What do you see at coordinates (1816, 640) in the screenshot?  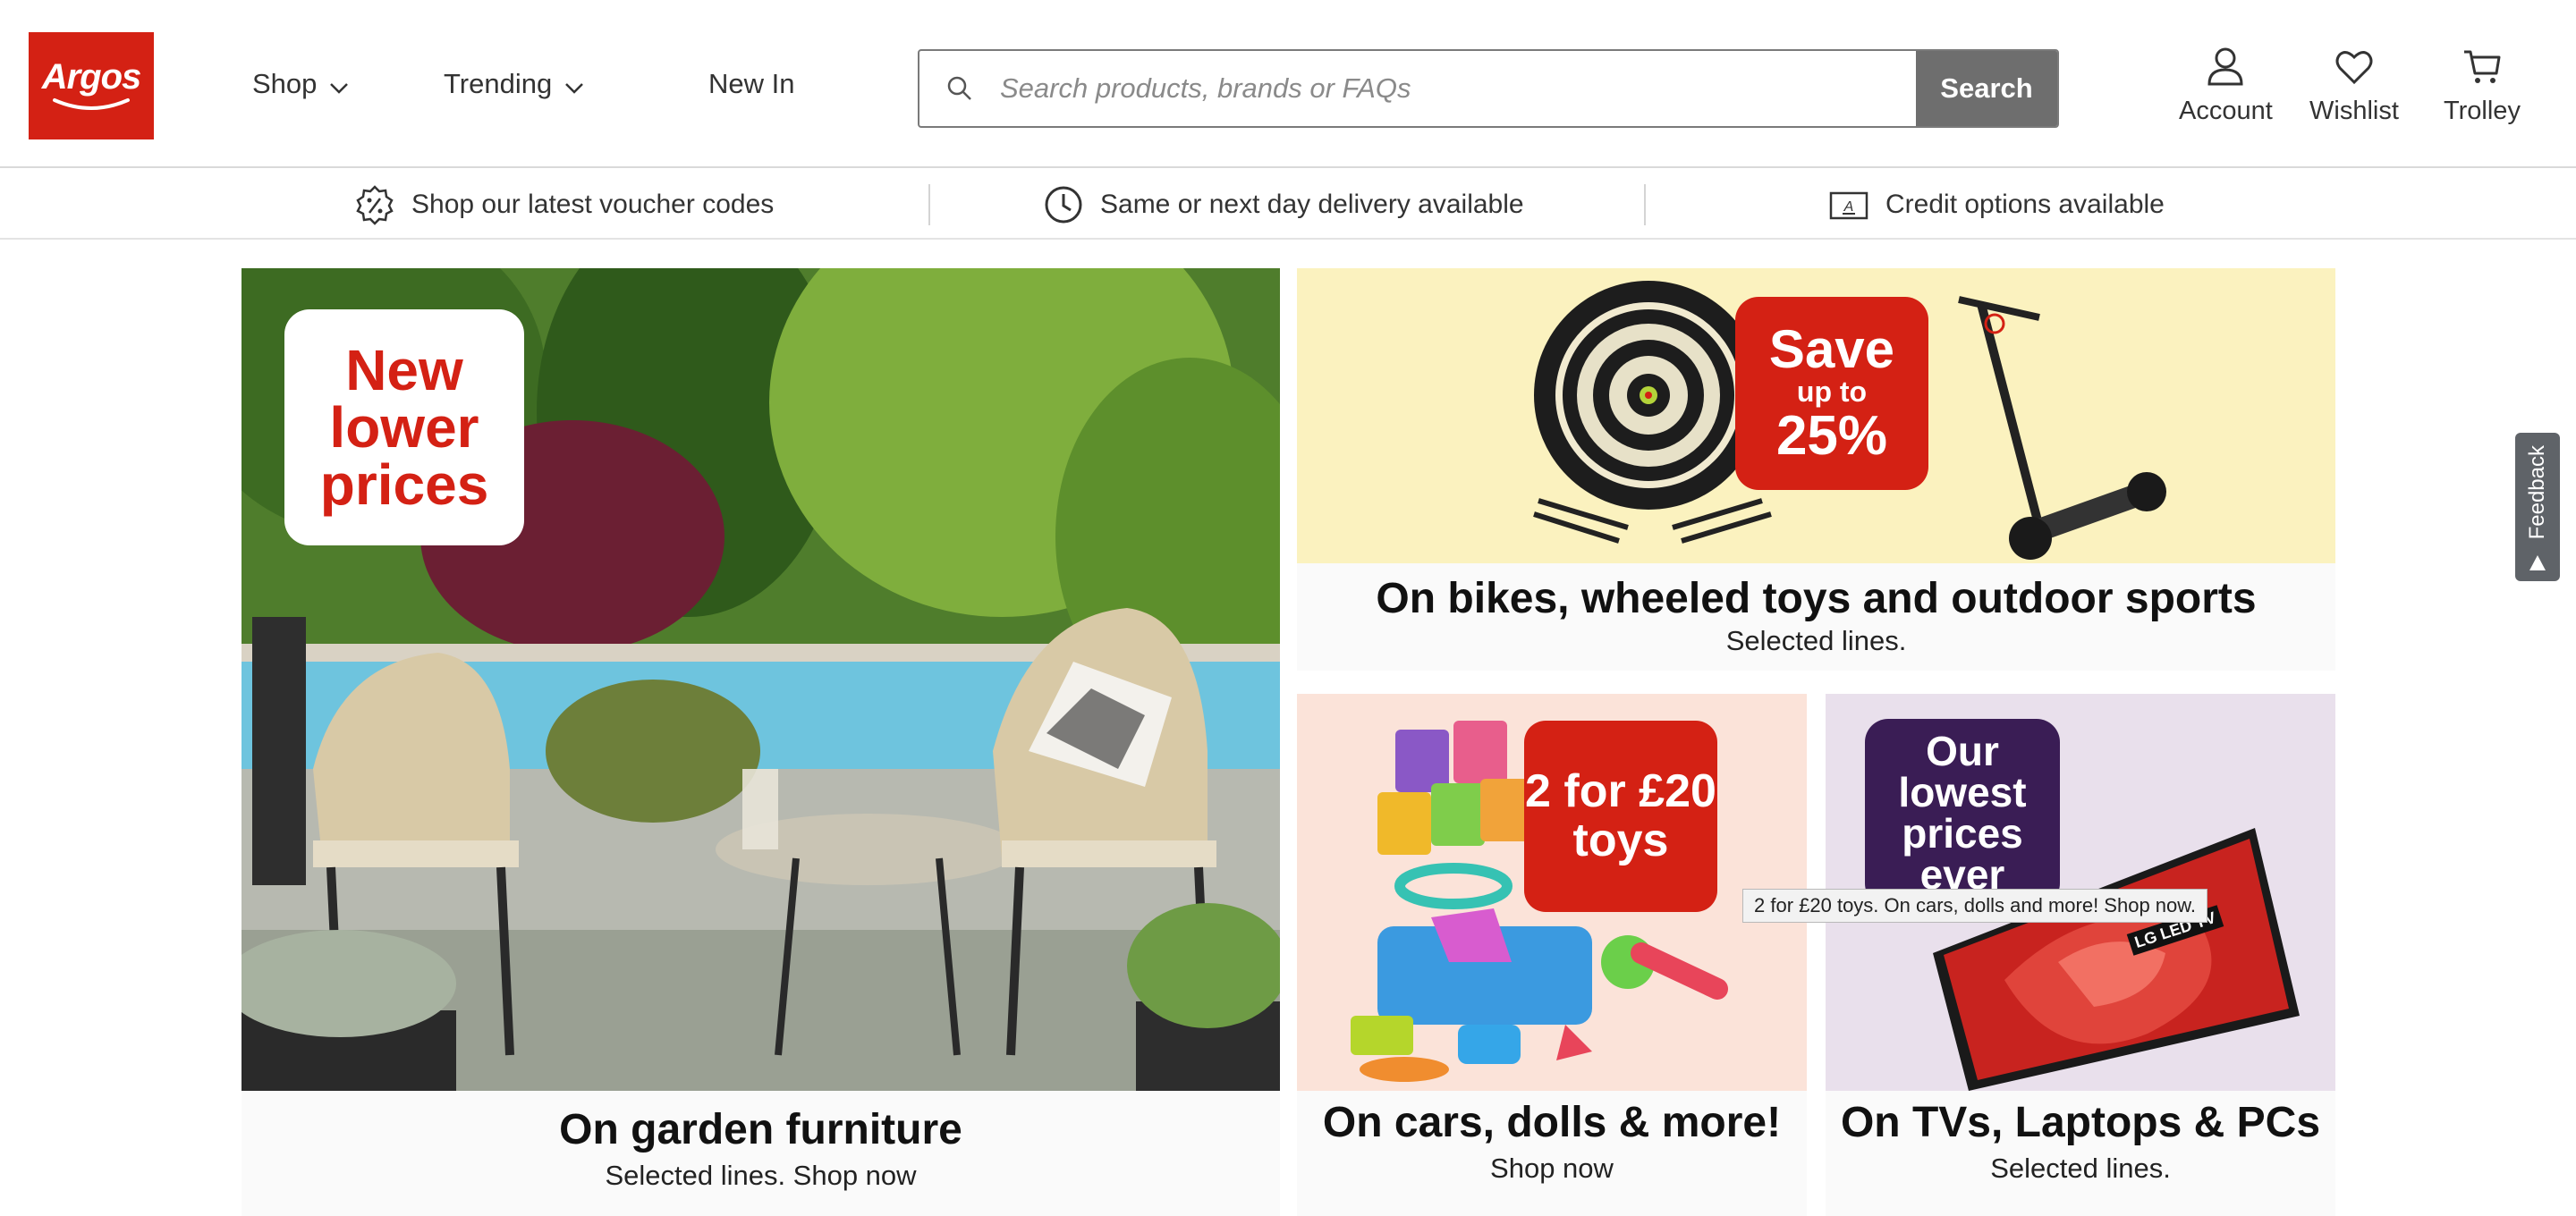 I see `bikes-subtitle: Selected lines.` at bounding box center [1816, 640].